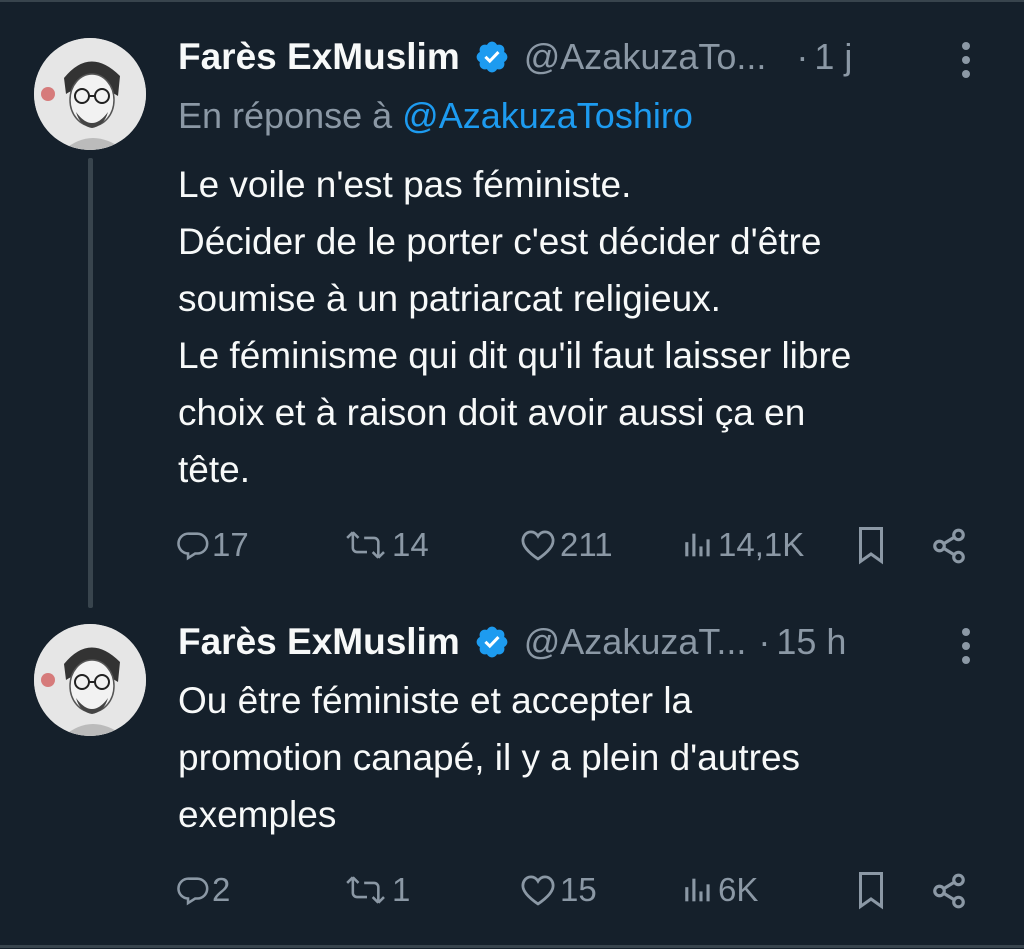 This screenshot has height=949, width=1024. What do you see at coordinates (492, 412) in the screenshot?
I see `text-line: choix et à raison doit avoir aussi ça en` at bounding box center [492, 412].